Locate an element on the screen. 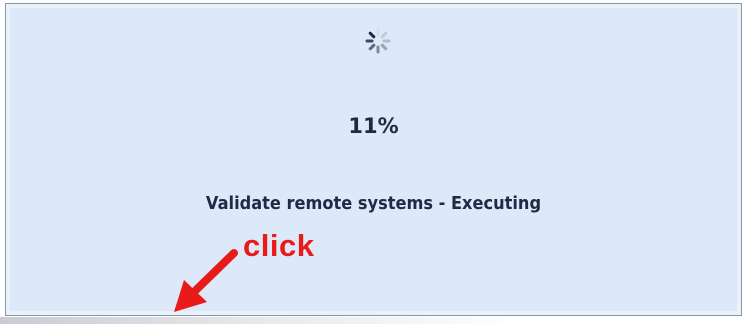 This screenshot has height=324, width=749. red-arrow-icon is located at coordinates (206, 280).